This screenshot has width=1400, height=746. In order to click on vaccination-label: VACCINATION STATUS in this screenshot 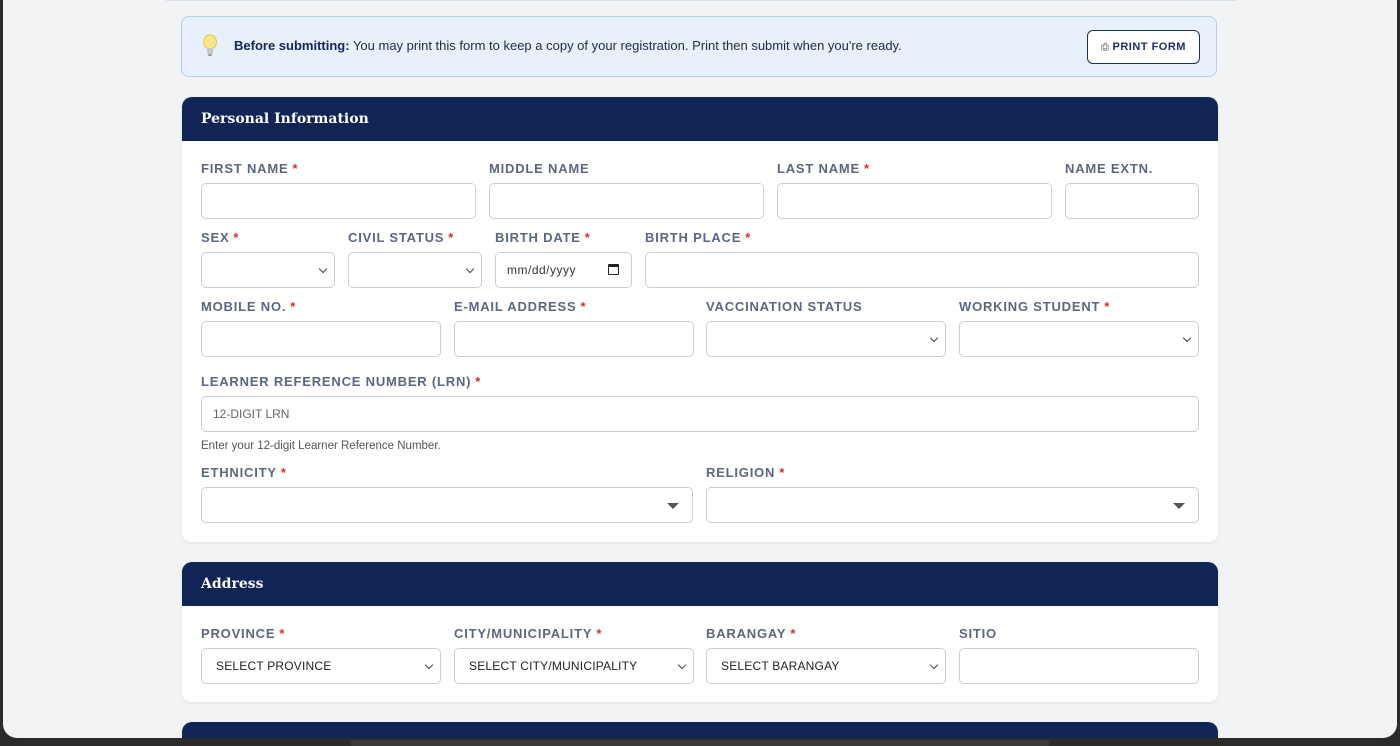, I will do `click(784, 306)`.